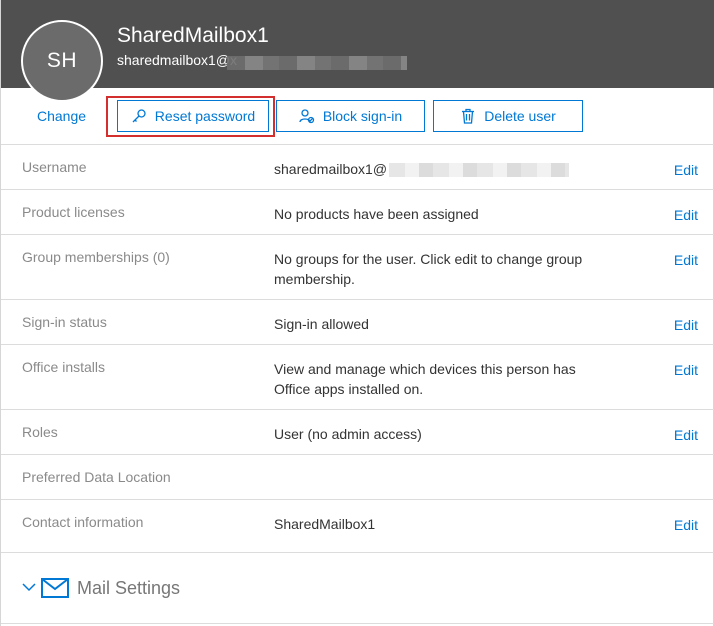 The height and width of the screenshot is (626, 714). I want to click on row-label: Product licenses, so click(73, 212).